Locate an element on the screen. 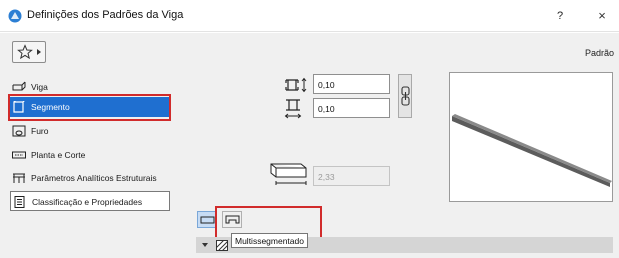 The height and width of the screenshot is (258, 619). beam-preview-drawing is located at coordinates (532, 150).